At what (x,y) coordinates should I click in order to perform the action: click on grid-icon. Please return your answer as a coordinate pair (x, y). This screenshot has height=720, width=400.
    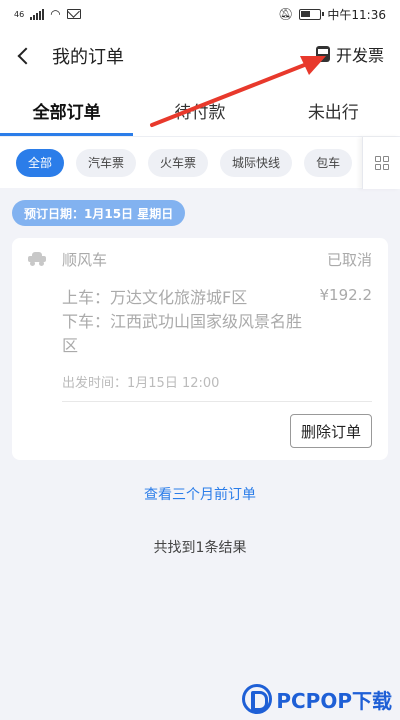
    Looking at the image, I should click on (381, 163).